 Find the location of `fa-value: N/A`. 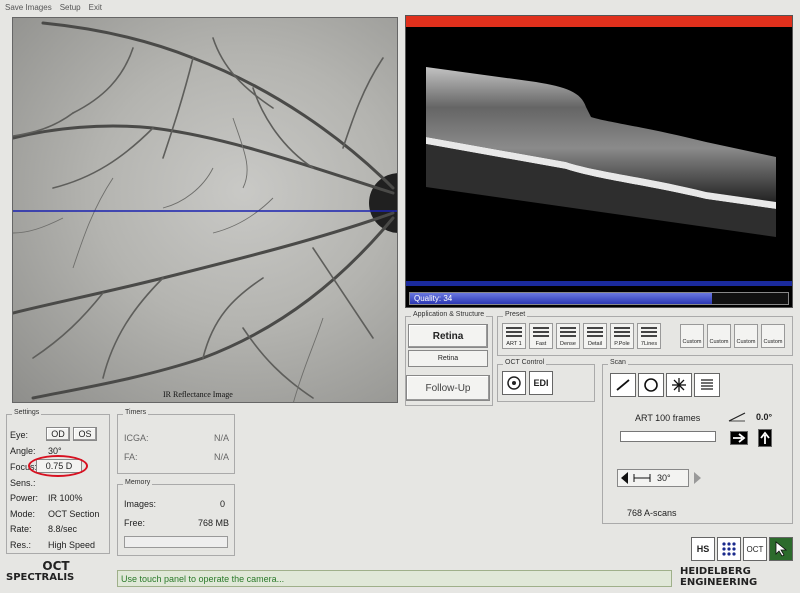

fa-value: N/A is located at coordinates (222, 457).